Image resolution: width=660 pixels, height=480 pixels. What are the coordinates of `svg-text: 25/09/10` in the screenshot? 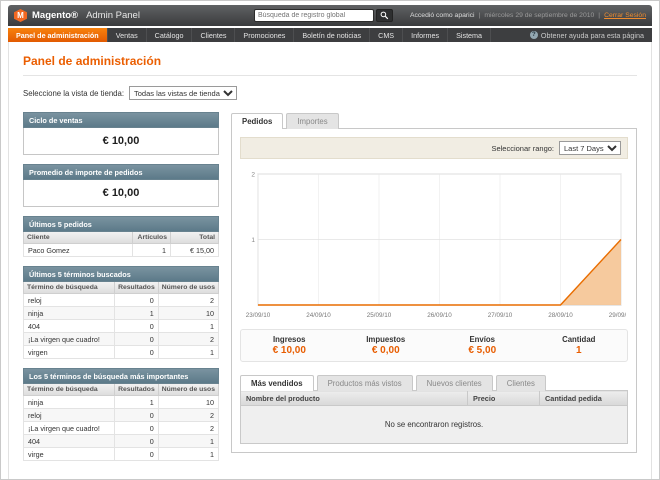 It's located at (379, 315).